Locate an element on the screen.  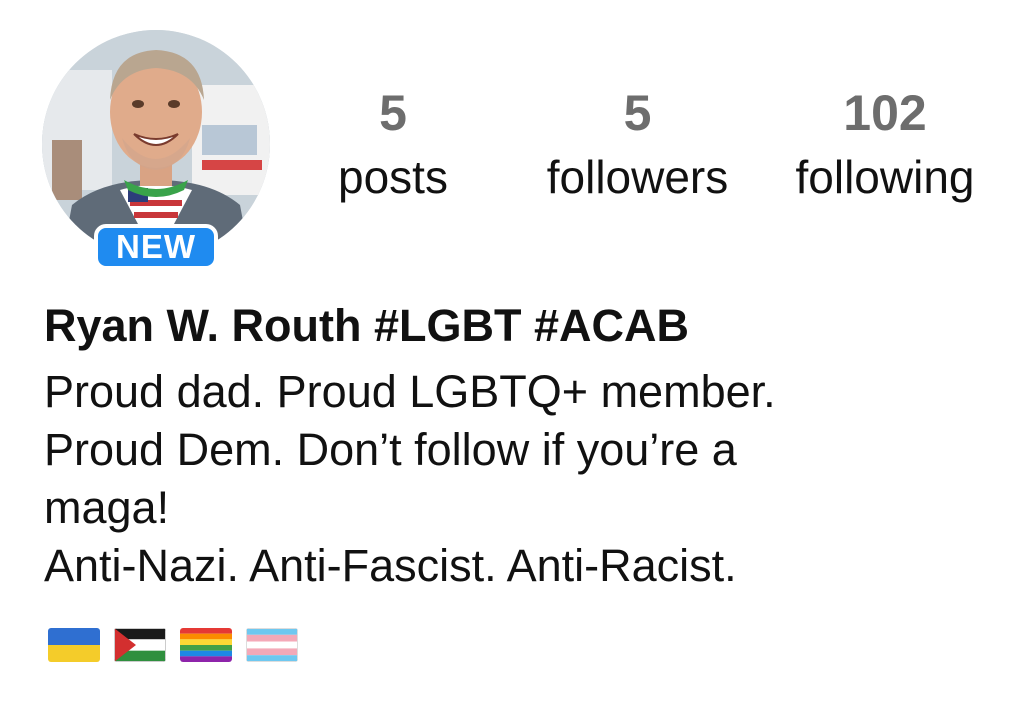
stat-following: 102 following is located at coordinates (885, 145).